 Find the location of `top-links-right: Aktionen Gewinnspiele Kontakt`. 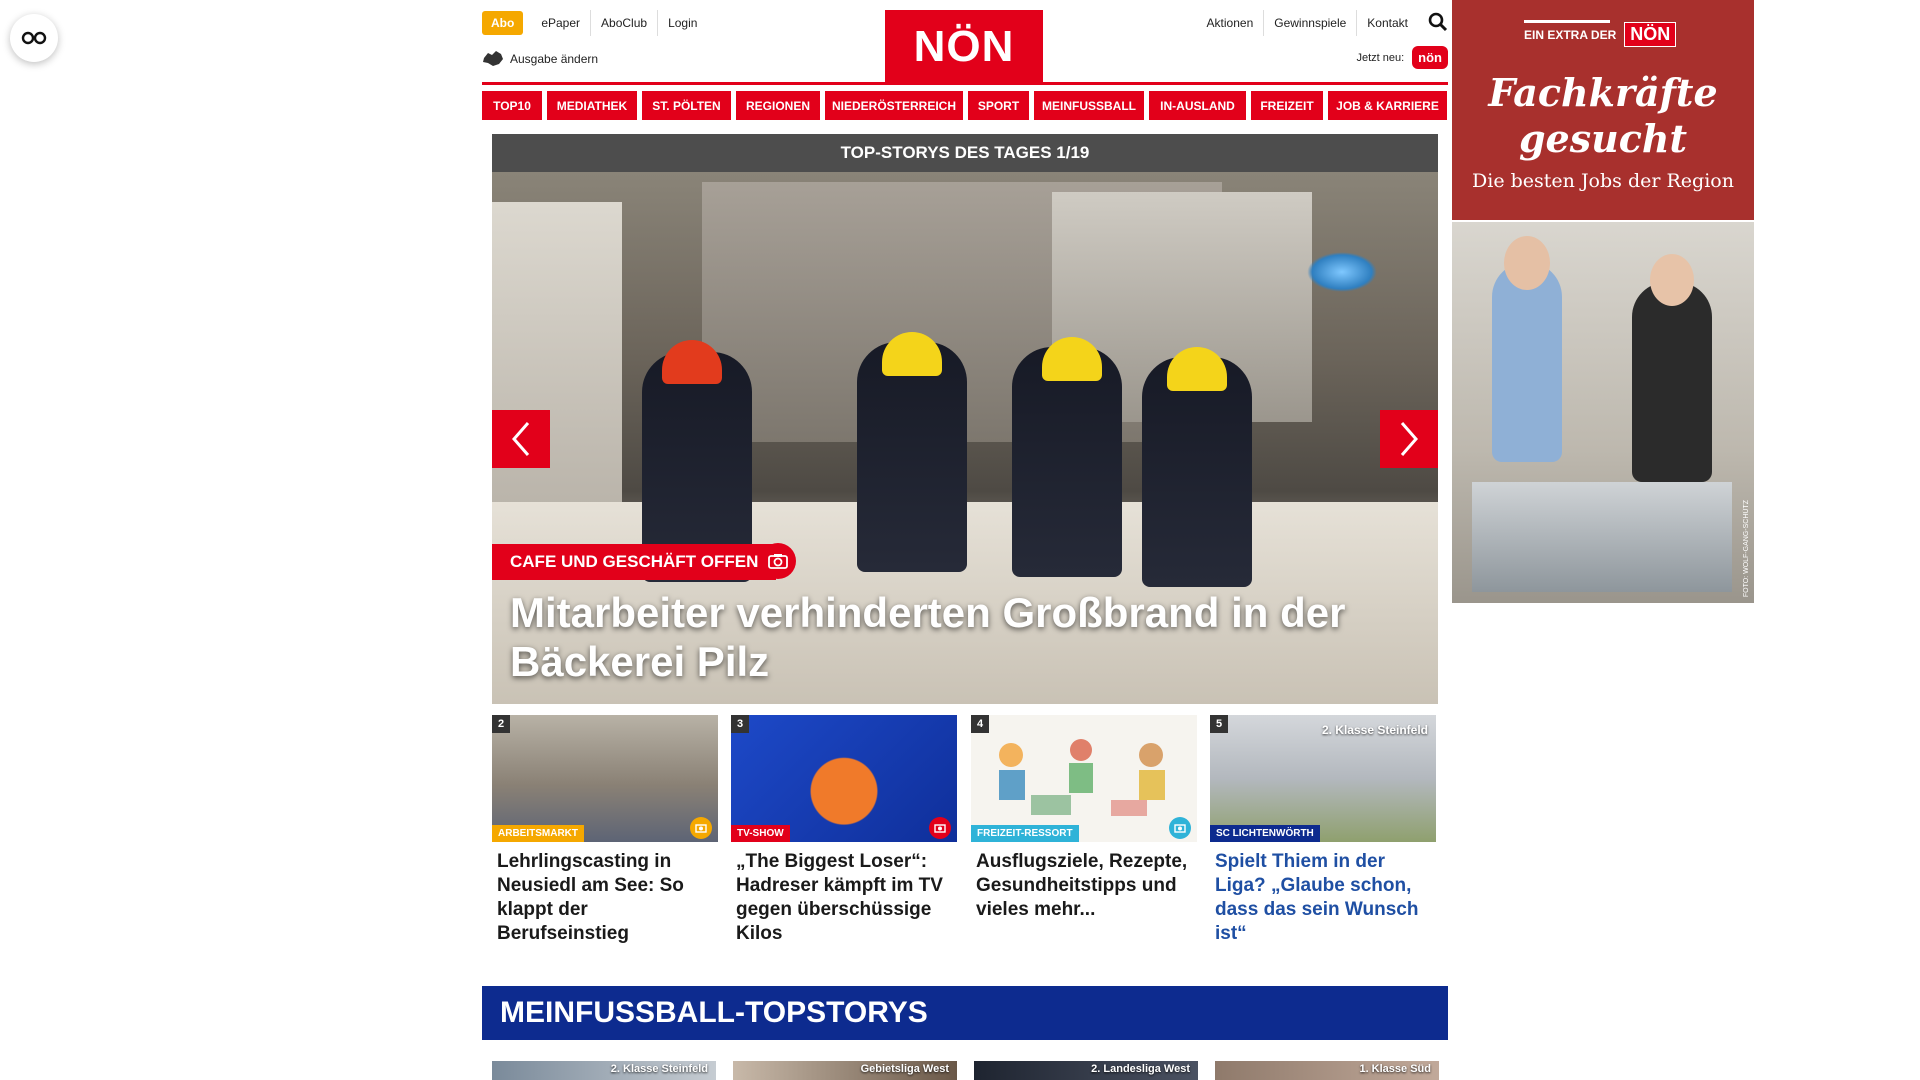

top-links-right: Aktionen Gewinnspiele Kontakt is located at coordinates (1322, 23).